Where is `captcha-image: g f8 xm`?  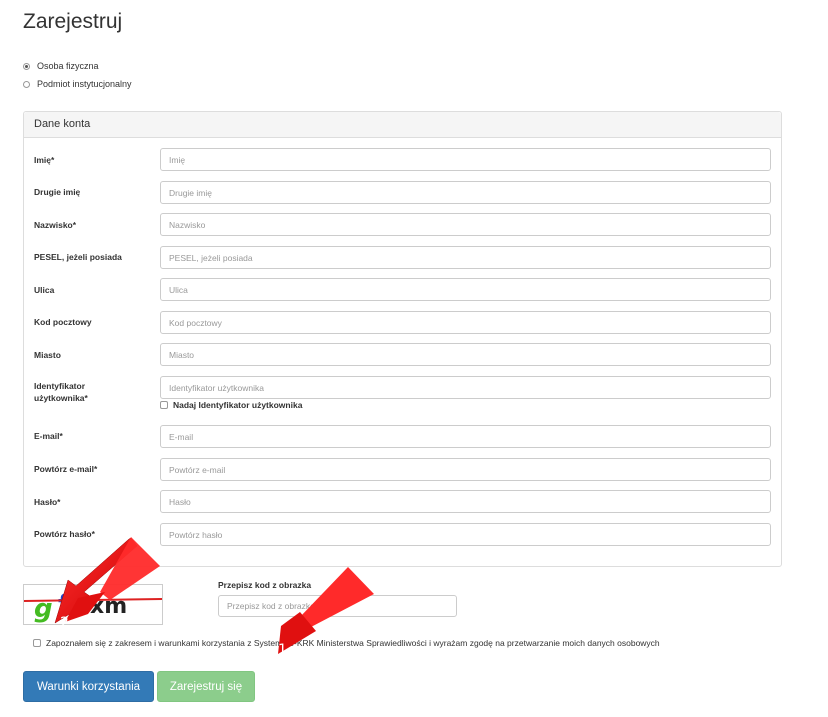
captcha-image: g f8 xm is located at coordinates (93, 604).